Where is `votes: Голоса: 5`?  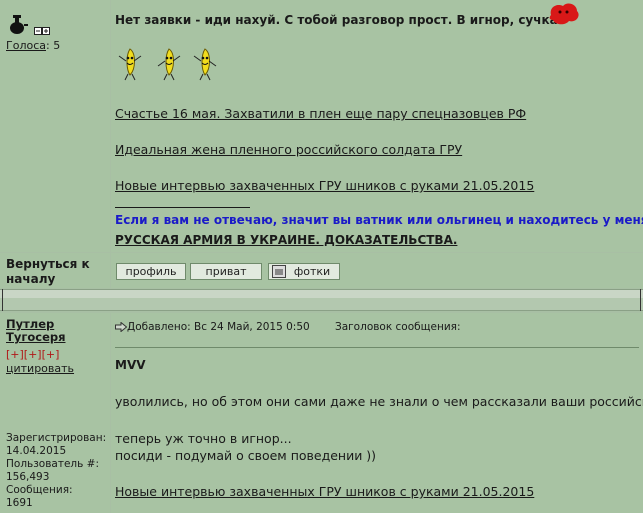
votes: Голоса: 5 is located at coordinates (33, 45).